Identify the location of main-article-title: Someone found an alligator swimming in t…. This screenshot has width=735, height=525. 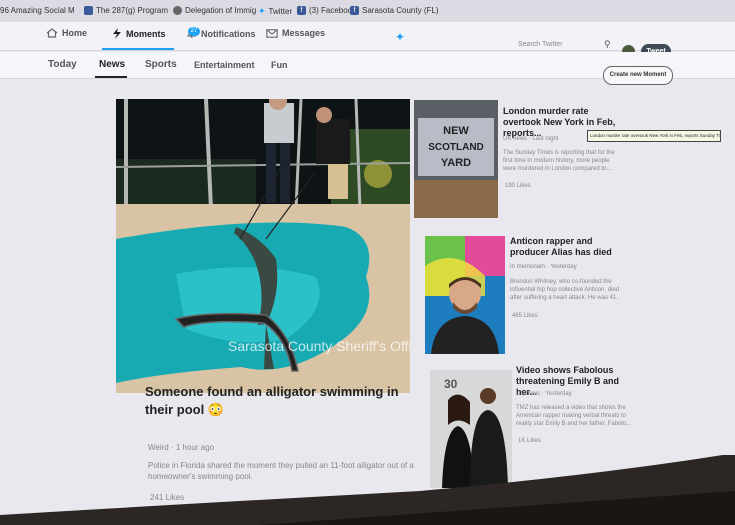
(275, 401).